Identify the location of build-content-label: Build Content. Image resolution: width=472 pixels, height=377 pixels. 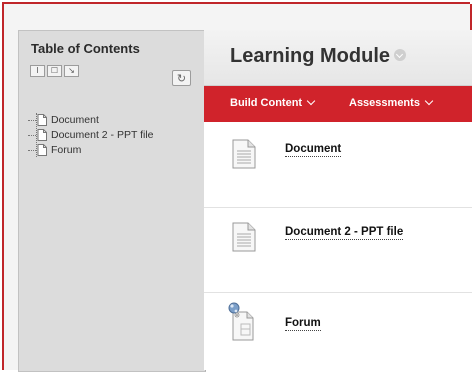
(266, 103).